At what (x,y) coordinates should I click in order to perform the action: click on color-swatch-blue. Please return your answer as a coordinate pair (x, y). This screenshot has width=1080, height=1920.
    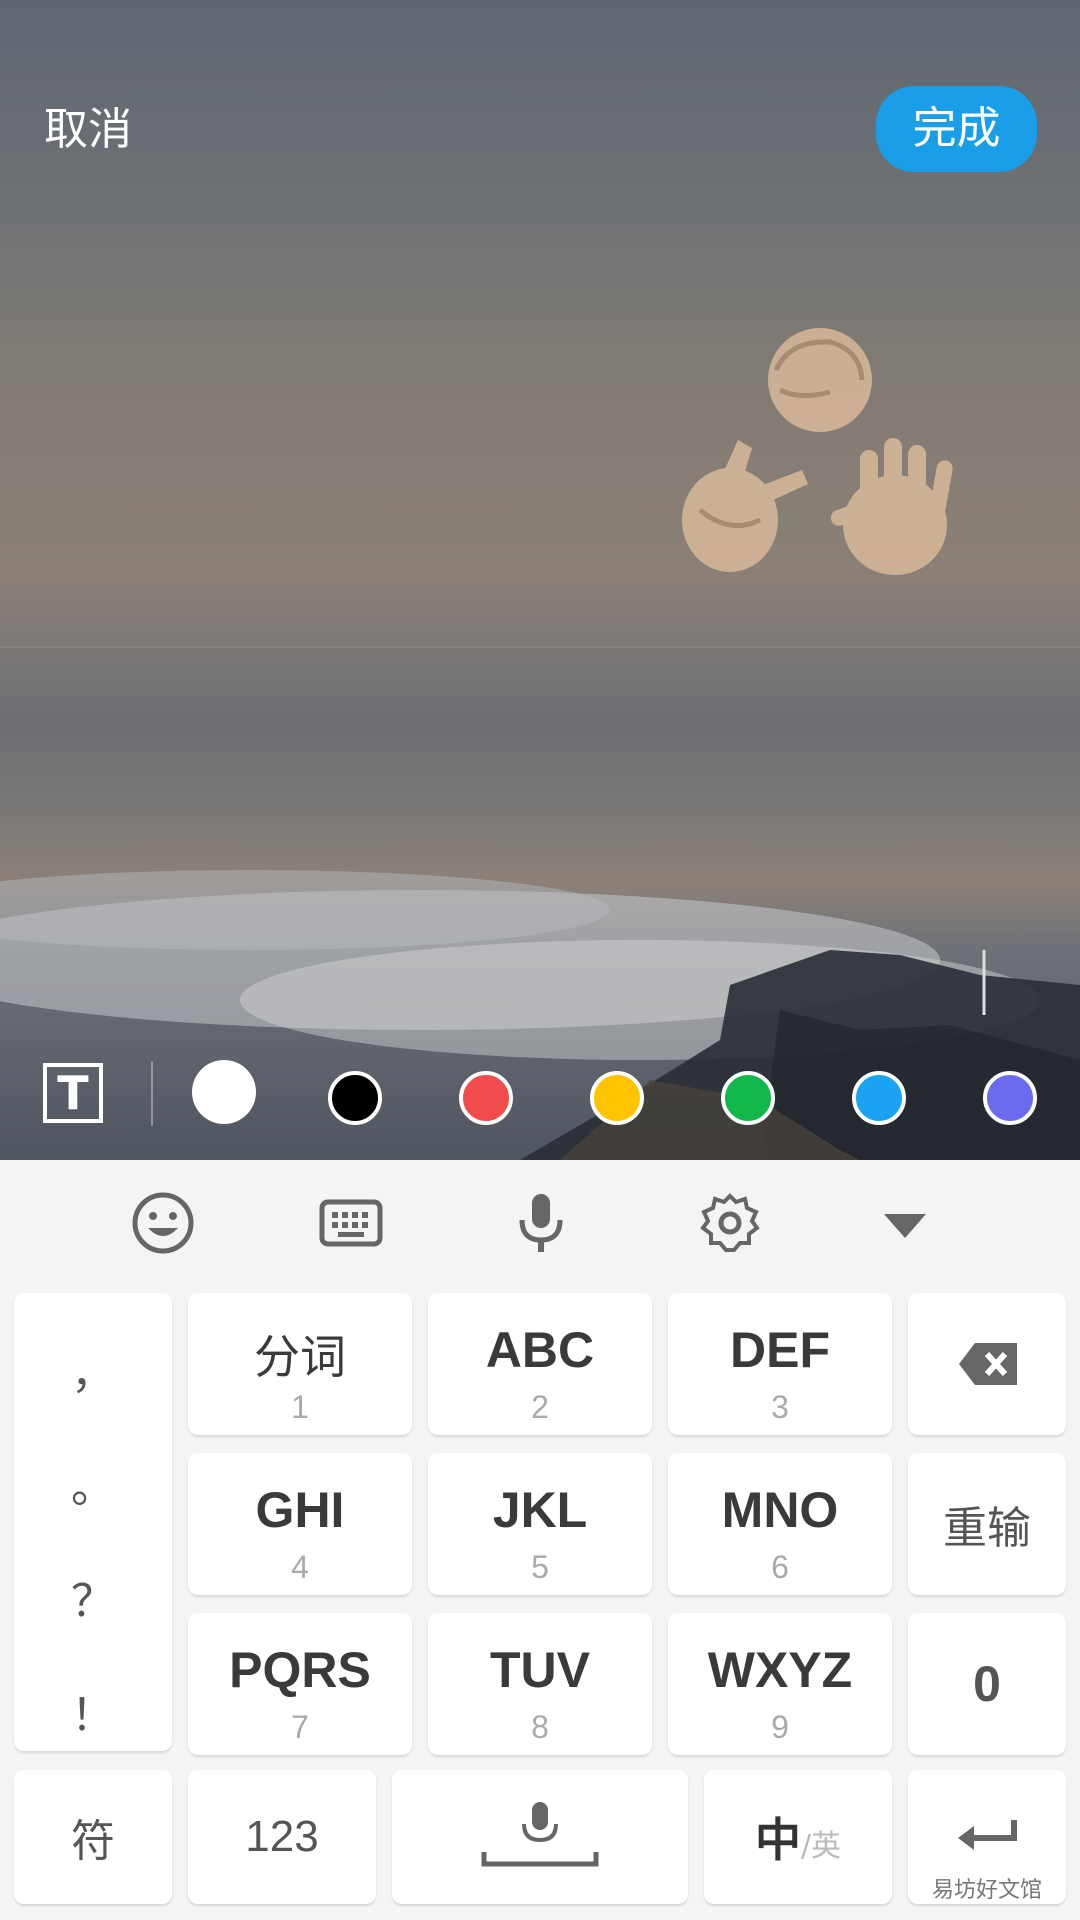
    Looking at the image, I should click on (879, 1098).